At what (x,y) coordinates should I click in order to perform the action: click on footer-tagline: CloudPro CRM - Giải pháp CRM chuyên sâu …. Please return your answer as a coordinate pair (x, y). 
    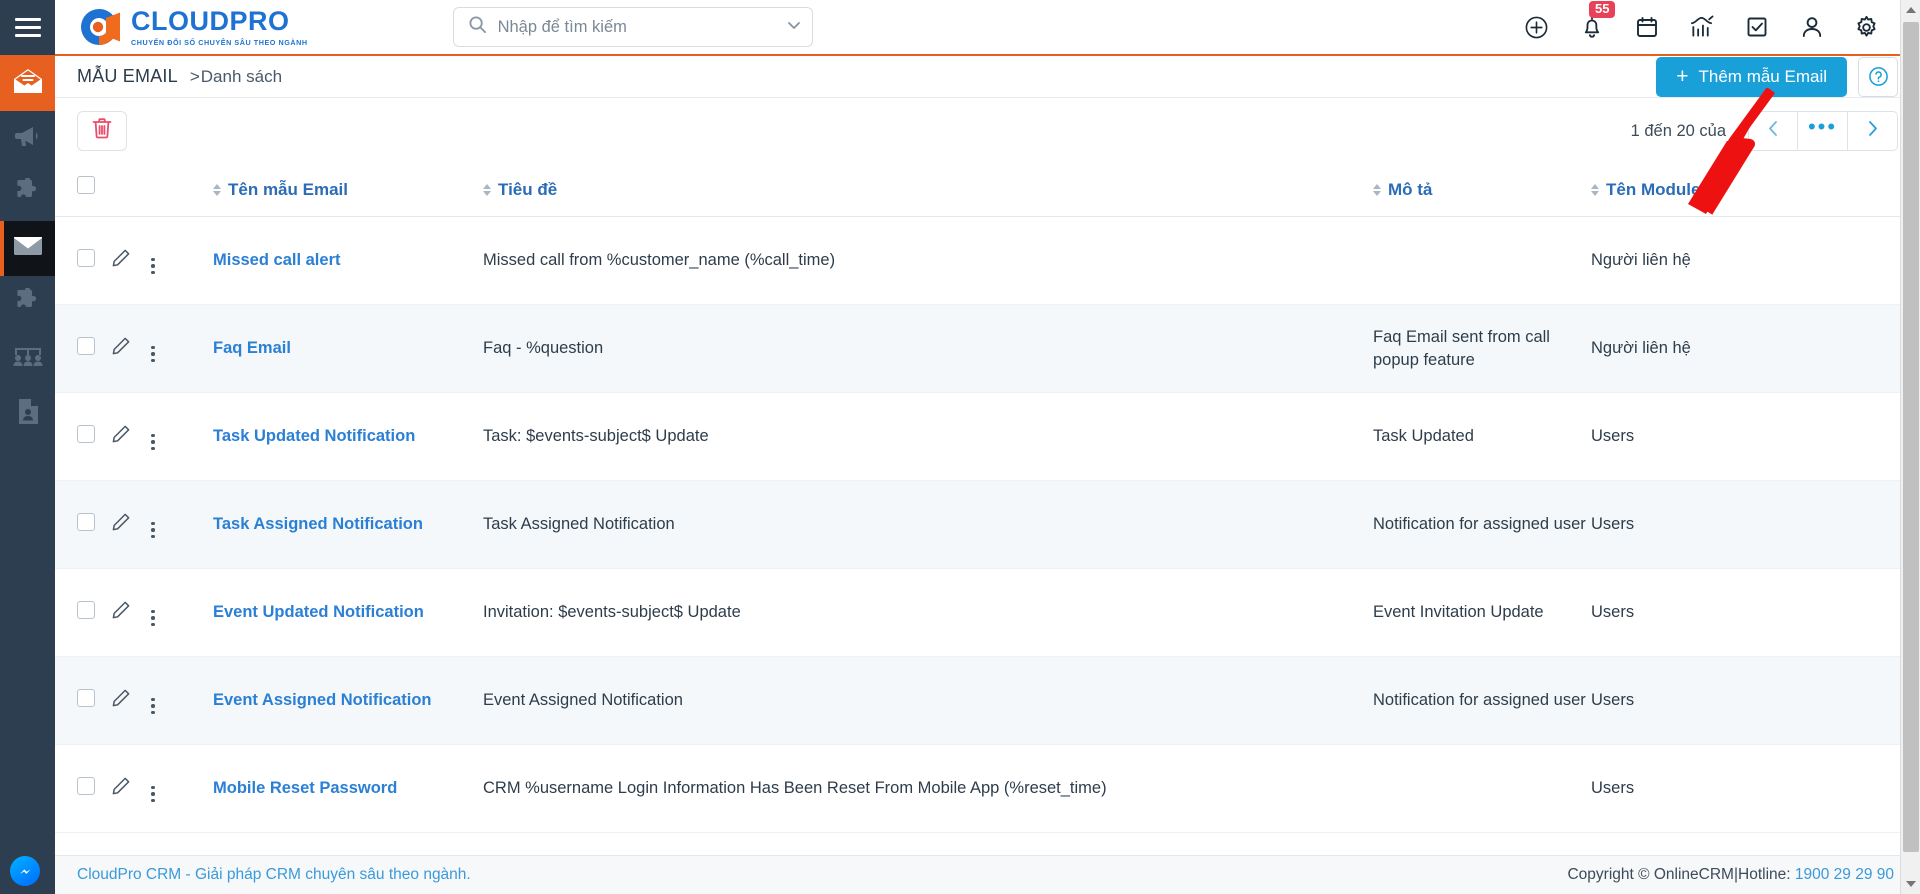
    Looking at the image, I should click on (274, 875).